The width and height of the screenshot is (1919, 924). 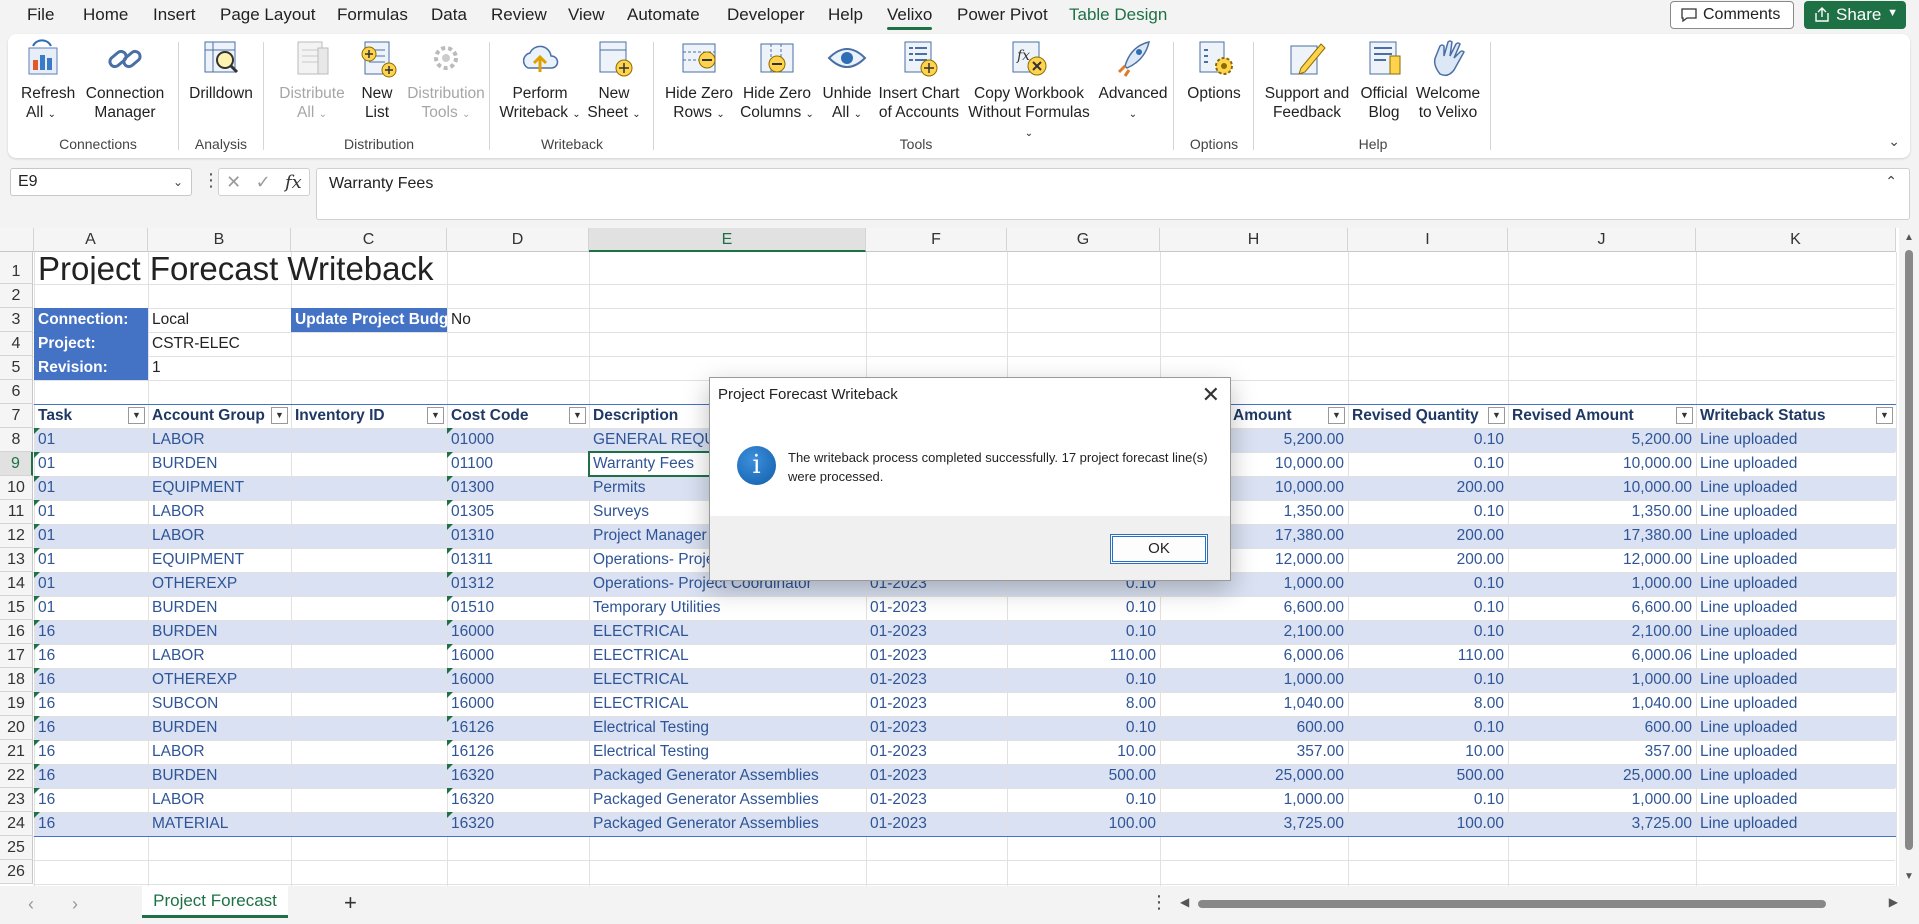 I want to click on tab-velixo: Velixo, so click(x=910, y=17).